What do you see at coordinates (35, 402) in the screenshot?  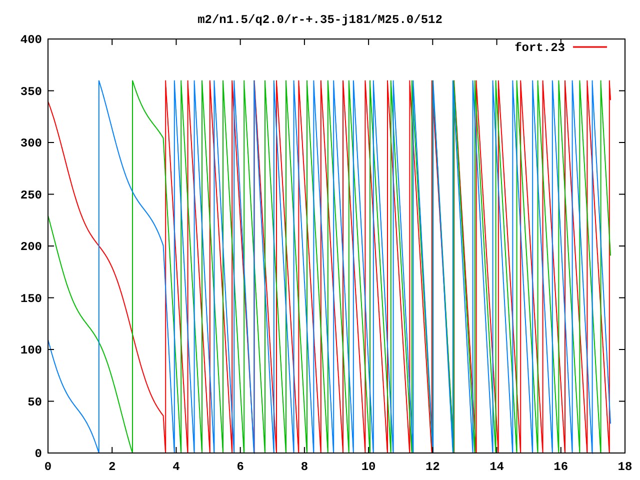 I see `y-tick-label: 50` at bounding box center [35, 402].